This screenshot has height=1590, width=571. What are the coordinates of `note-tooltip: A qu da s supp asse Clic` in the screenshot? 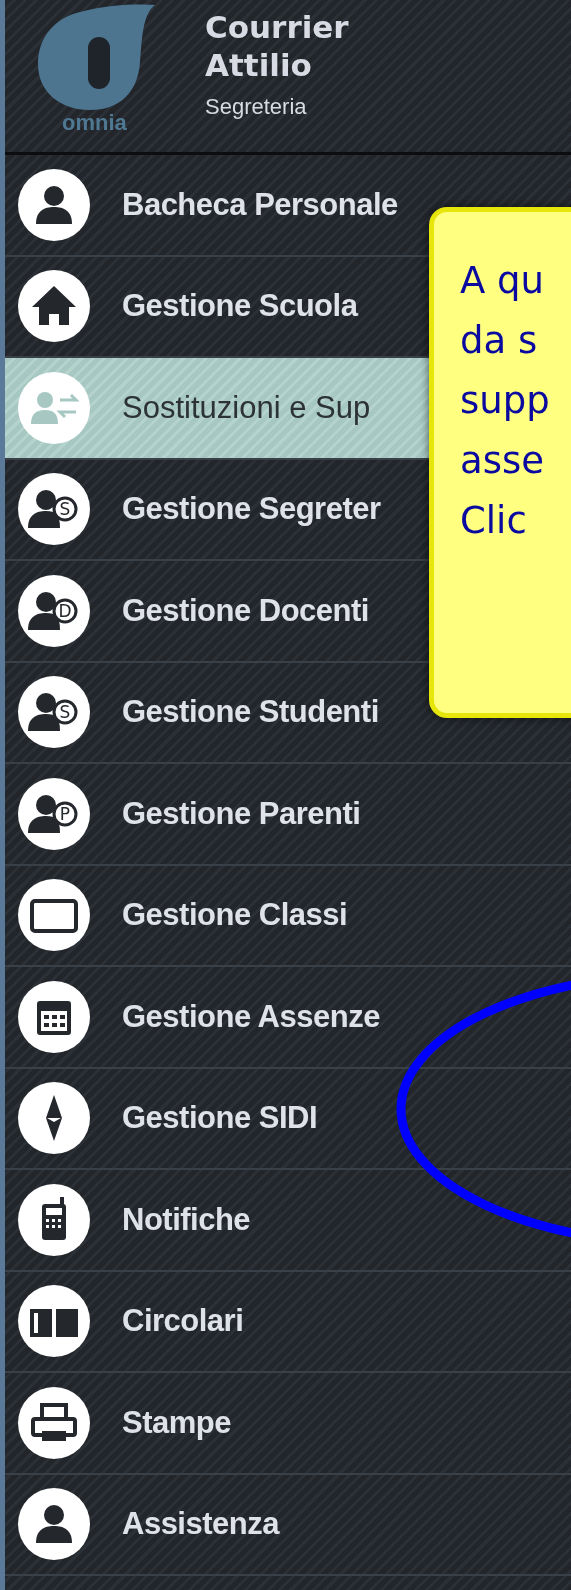 It's located at (500, 462).